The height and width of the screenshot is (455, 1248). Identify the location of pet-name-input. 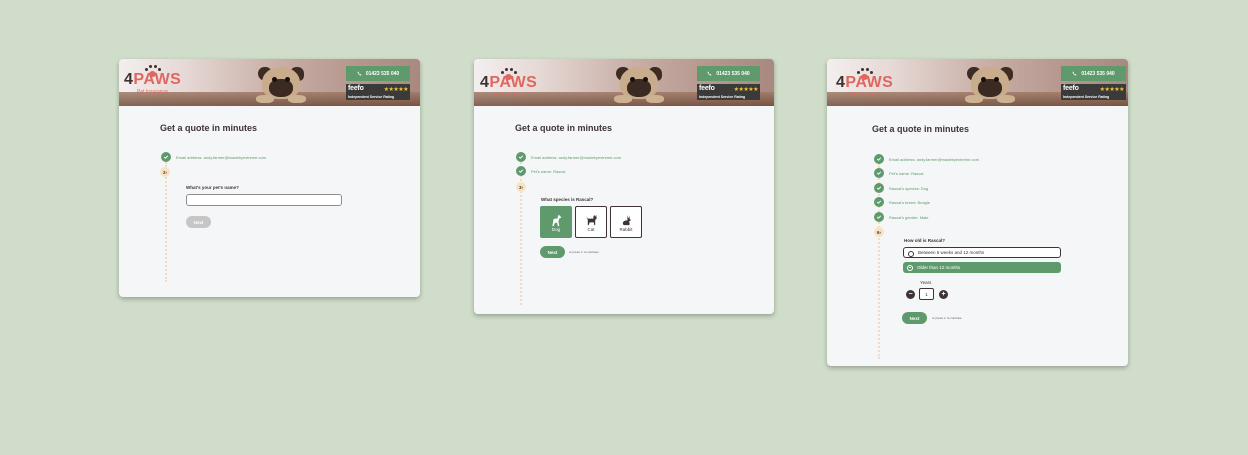
(264, 200).